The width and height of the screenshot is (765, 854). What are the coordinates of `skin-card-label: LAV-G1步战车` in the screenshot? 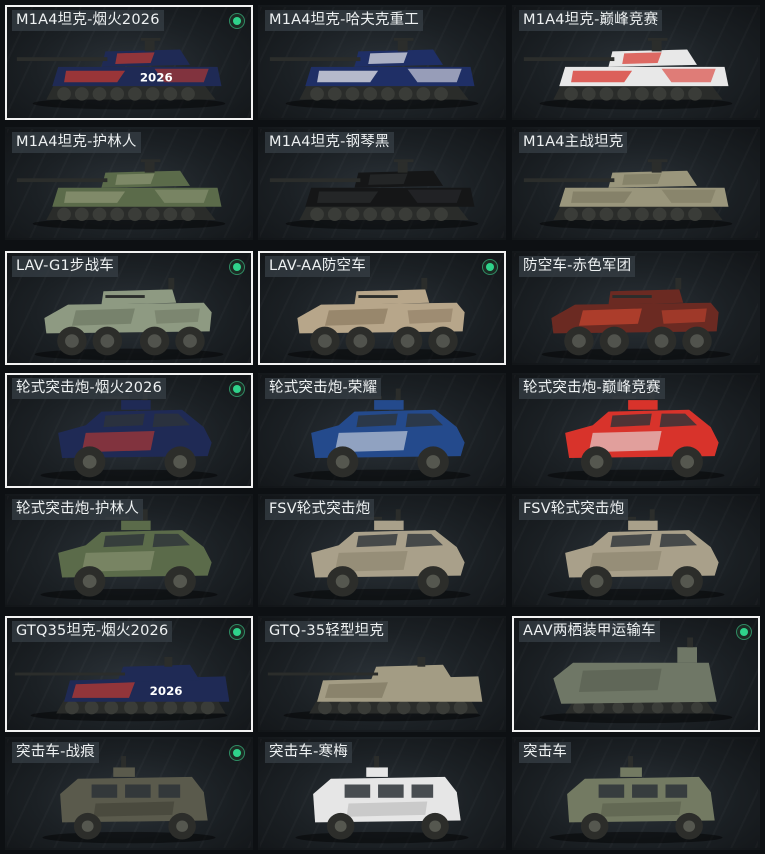 It's located at (65, 266).